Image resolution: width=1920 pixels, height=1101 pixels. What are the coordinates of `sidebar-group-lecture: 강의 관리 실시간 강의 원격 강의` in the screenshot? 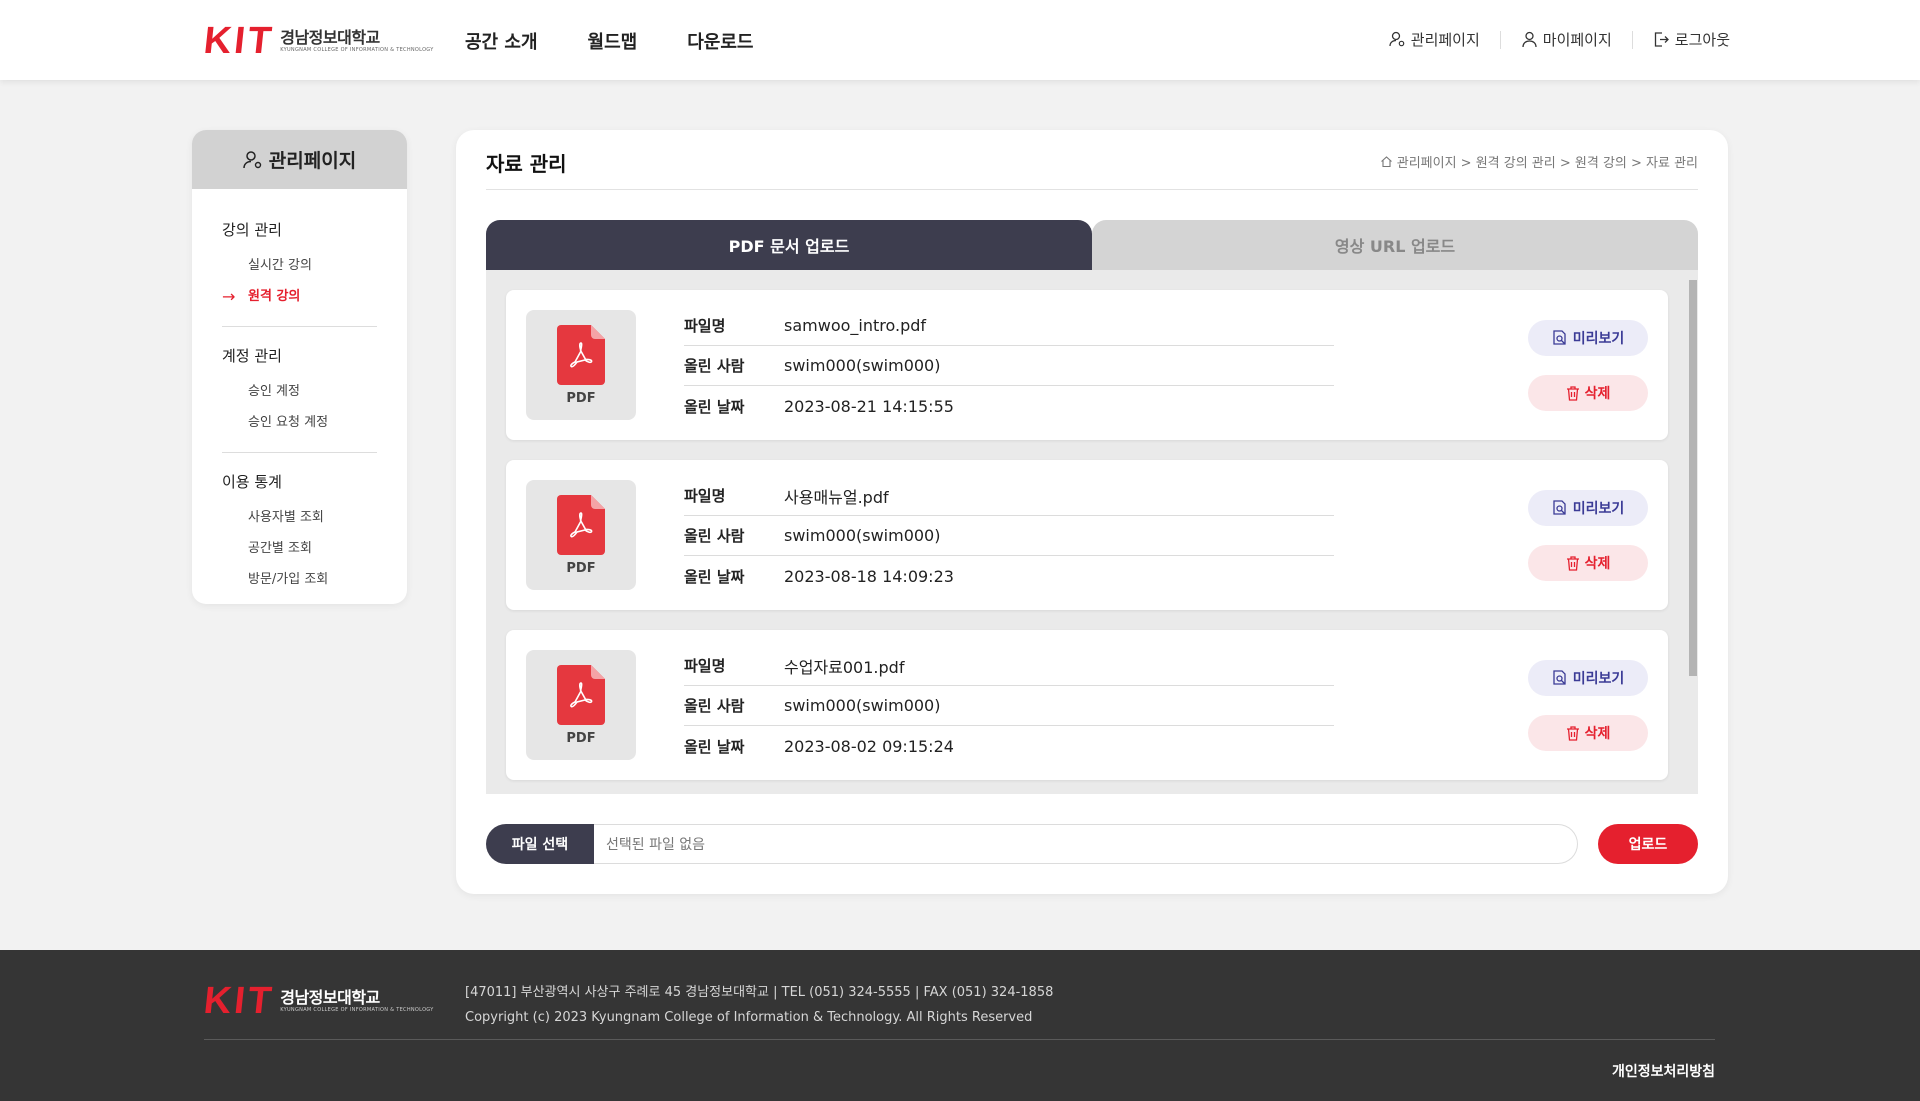 It's located at (299, 265).